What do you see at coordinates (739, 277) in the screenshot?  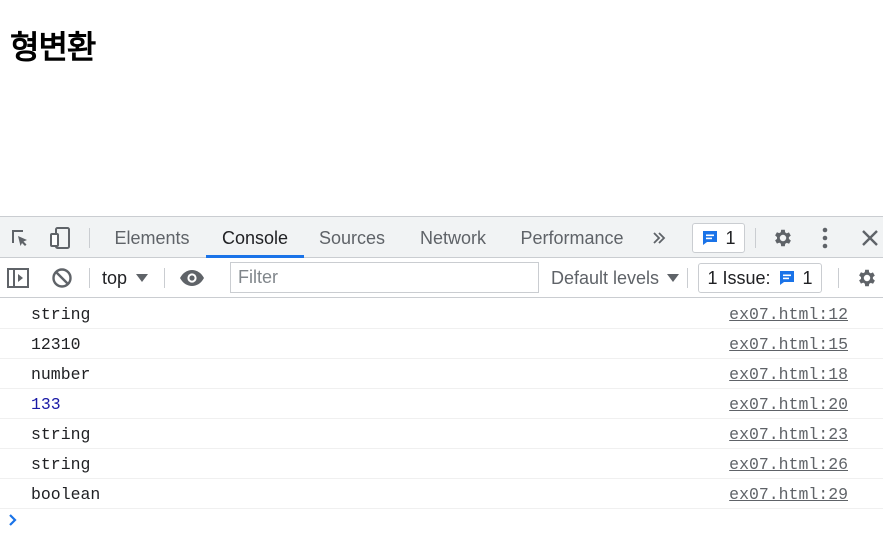 I see `issues-label: 1 Issue:` at bounding box center [739, 277].